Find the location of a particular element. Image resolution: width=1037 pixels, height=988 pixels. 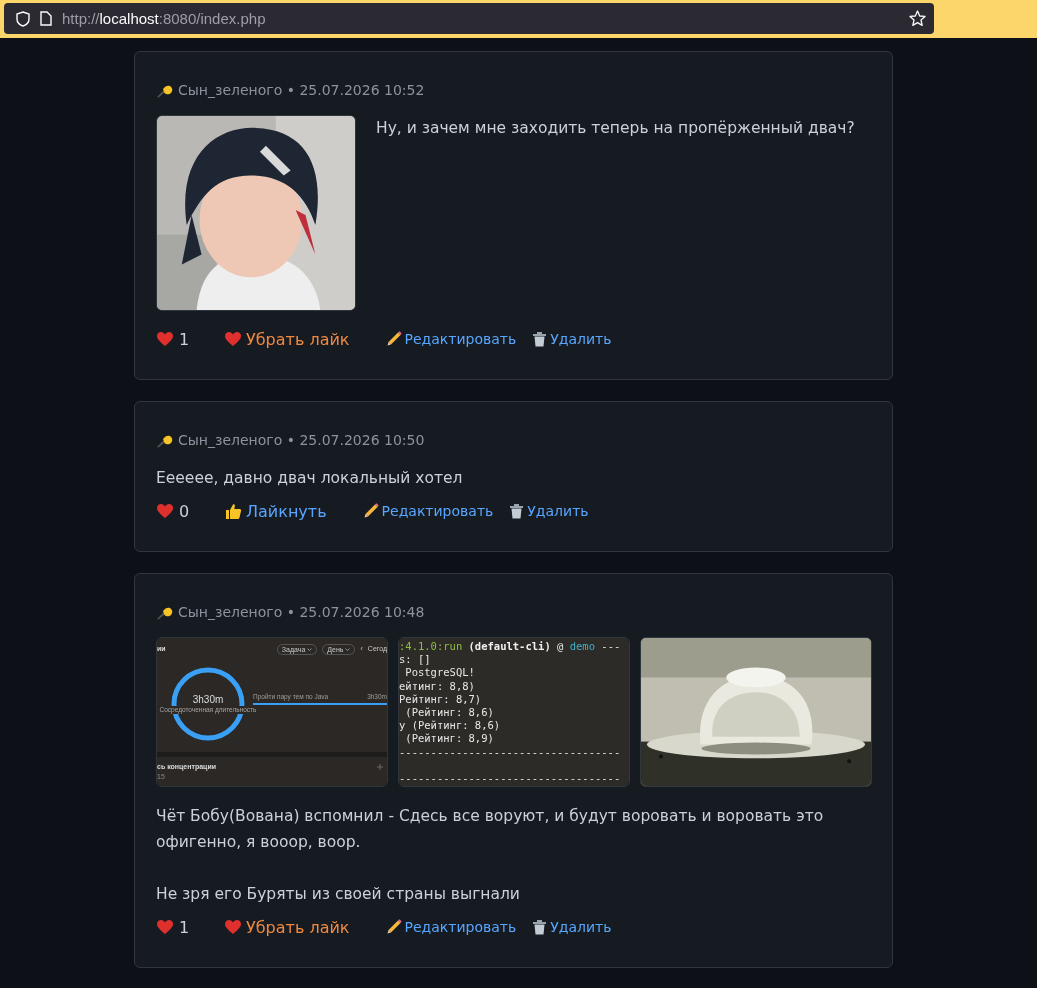

terminal-line: у (Рейтинг: 8,6) is located at coordinates (450, 726).